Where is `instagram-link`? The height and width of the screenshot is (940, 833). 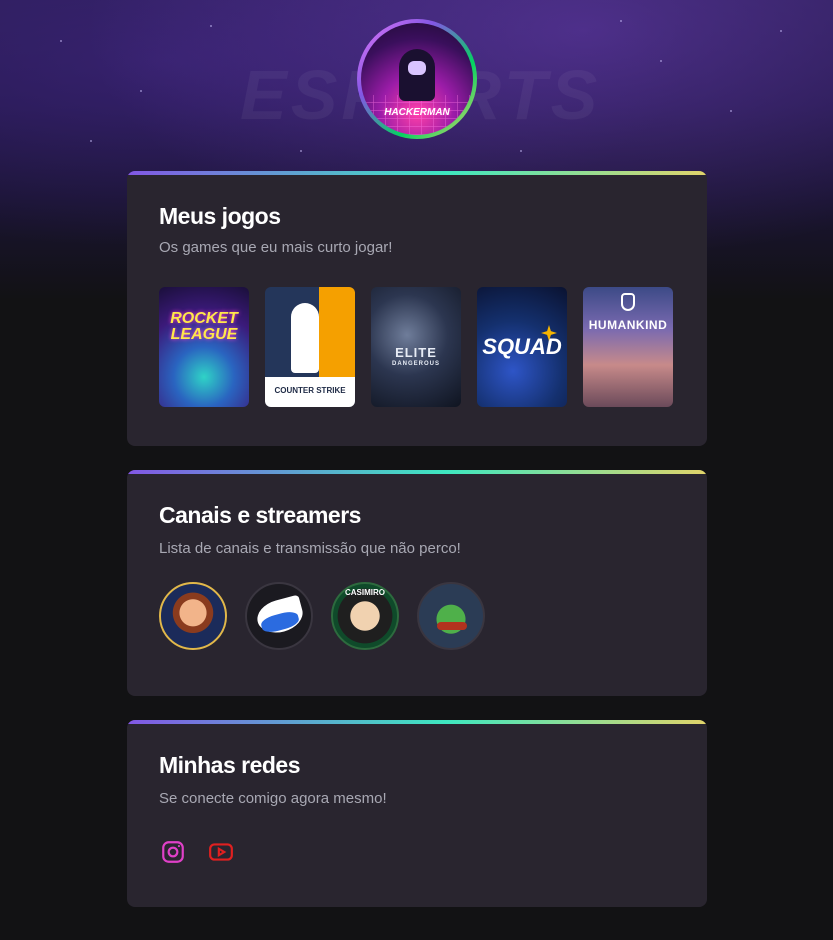 instagram-link is located at coordinates (173, 852).